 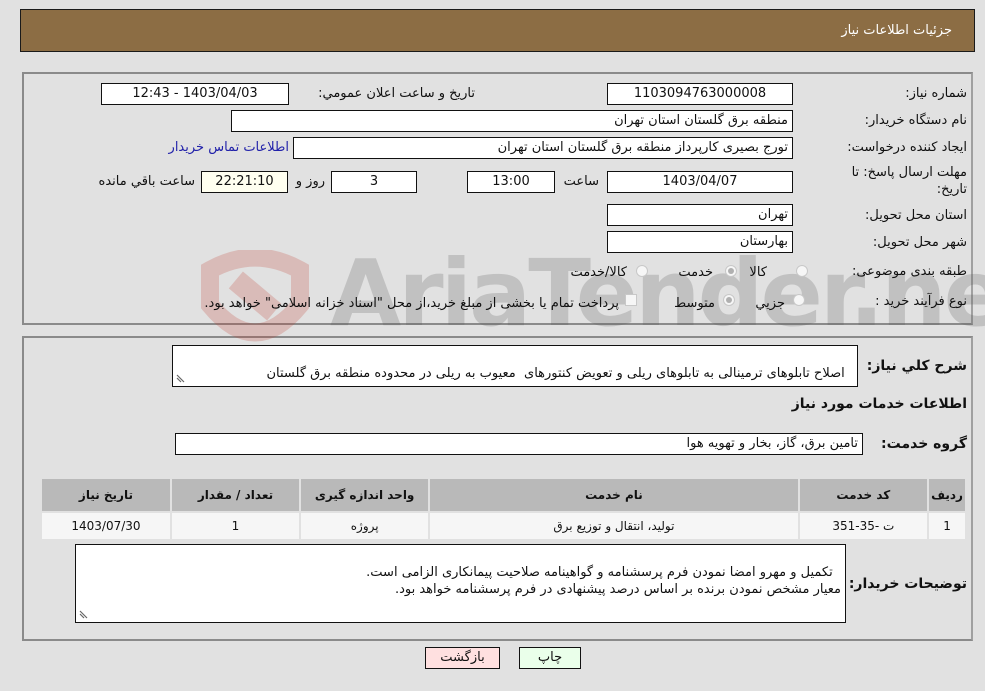 What do you see at coordinates (879, 404) in the screenshot?
I see `services-section-title: اطلاعات خدمات مورد نياز` at bounding box center [879, 404].